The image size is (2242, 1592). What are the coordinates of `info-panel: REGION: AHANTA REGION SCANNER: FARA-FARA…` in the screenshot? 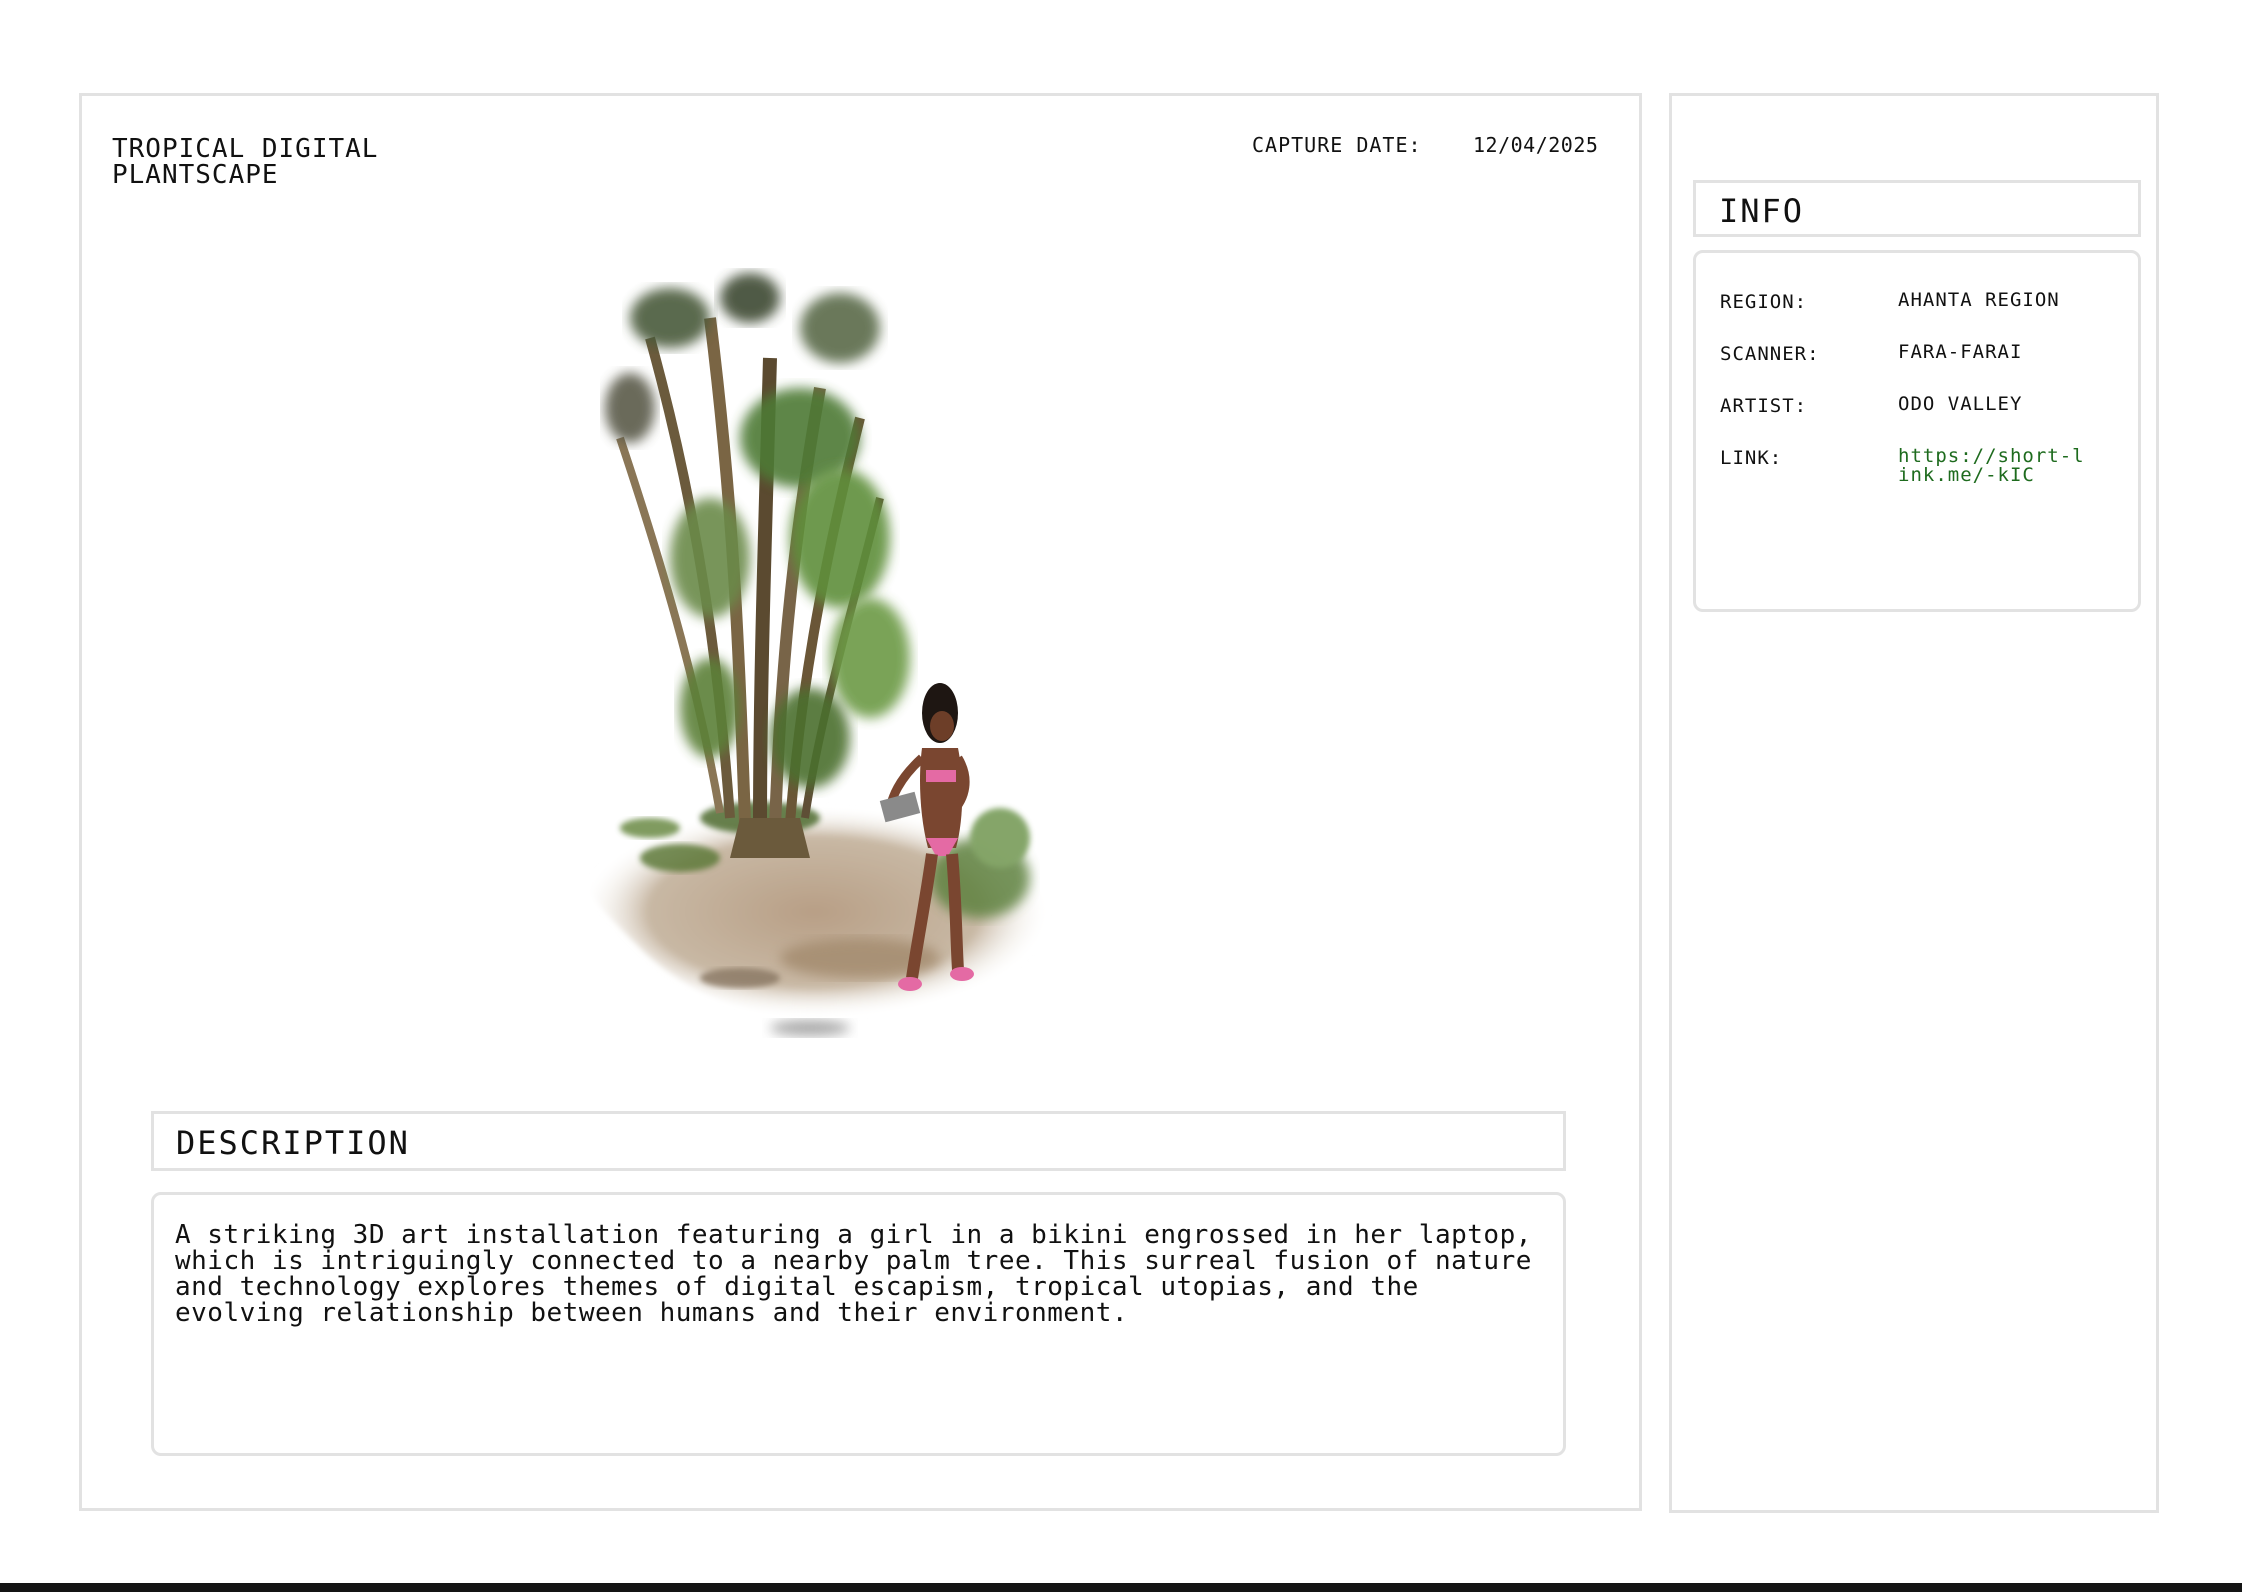 It's located at (1917, 431).